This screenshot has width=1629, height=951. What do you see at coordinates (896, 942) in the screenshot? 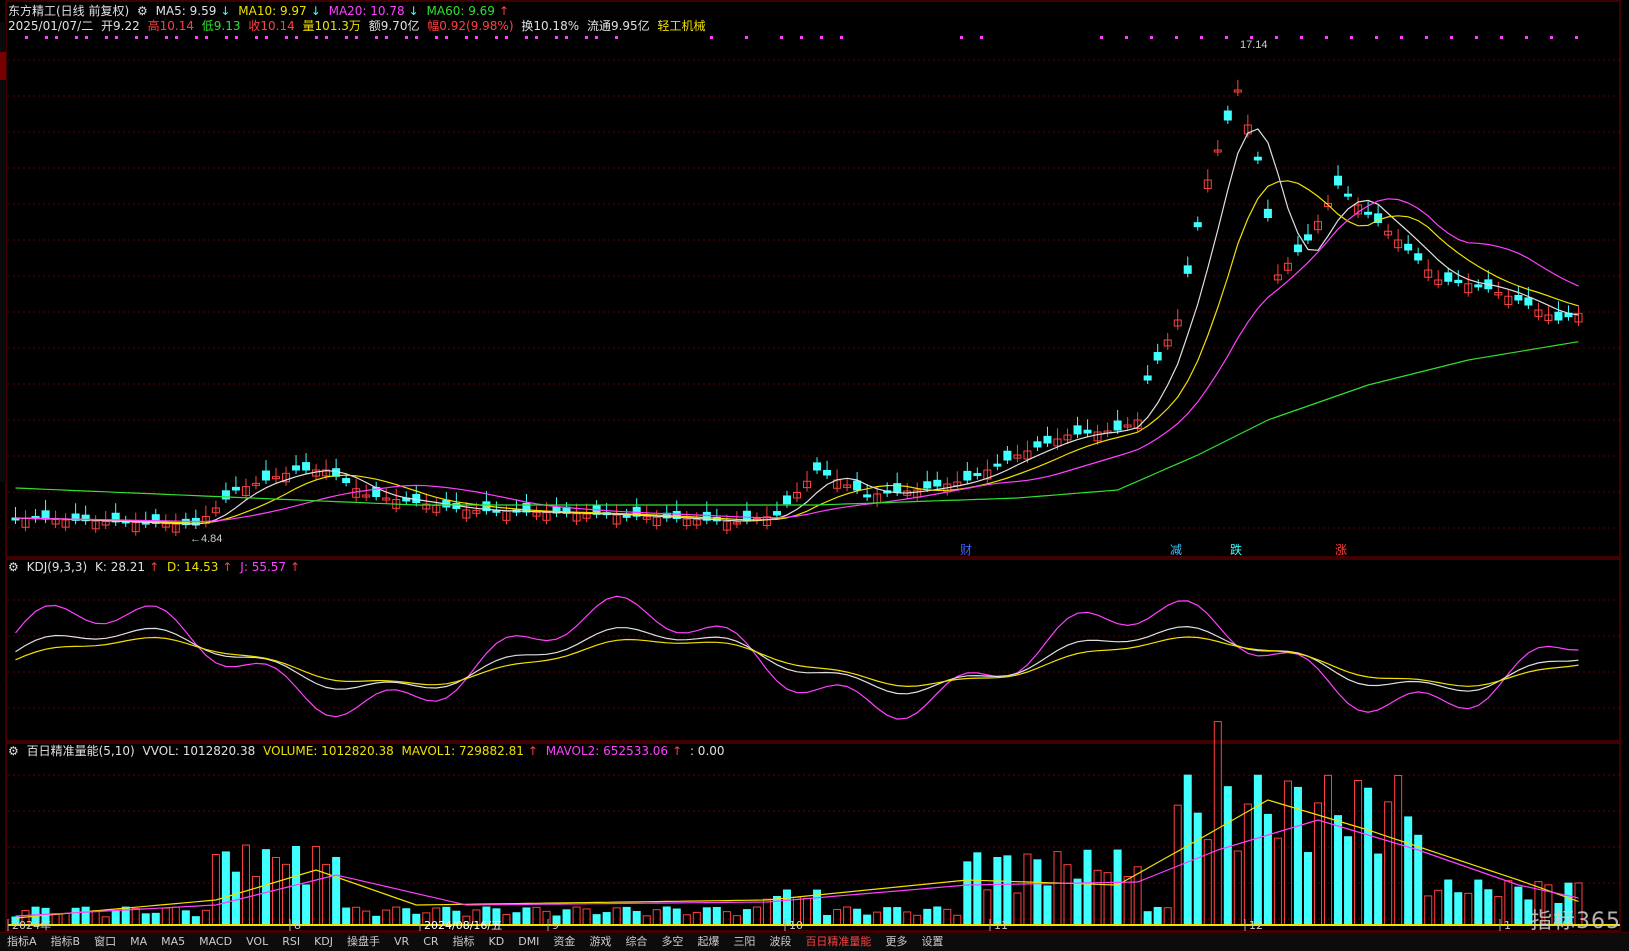
I see `bottom-tab: 更多` at bounding box center [896, 942].